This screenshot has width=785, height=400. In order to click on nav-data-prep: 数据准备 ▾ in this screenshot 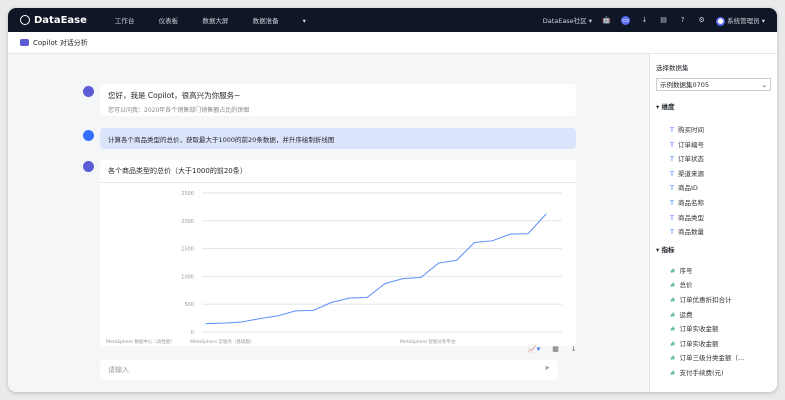, I will do `click(279, 21)`.